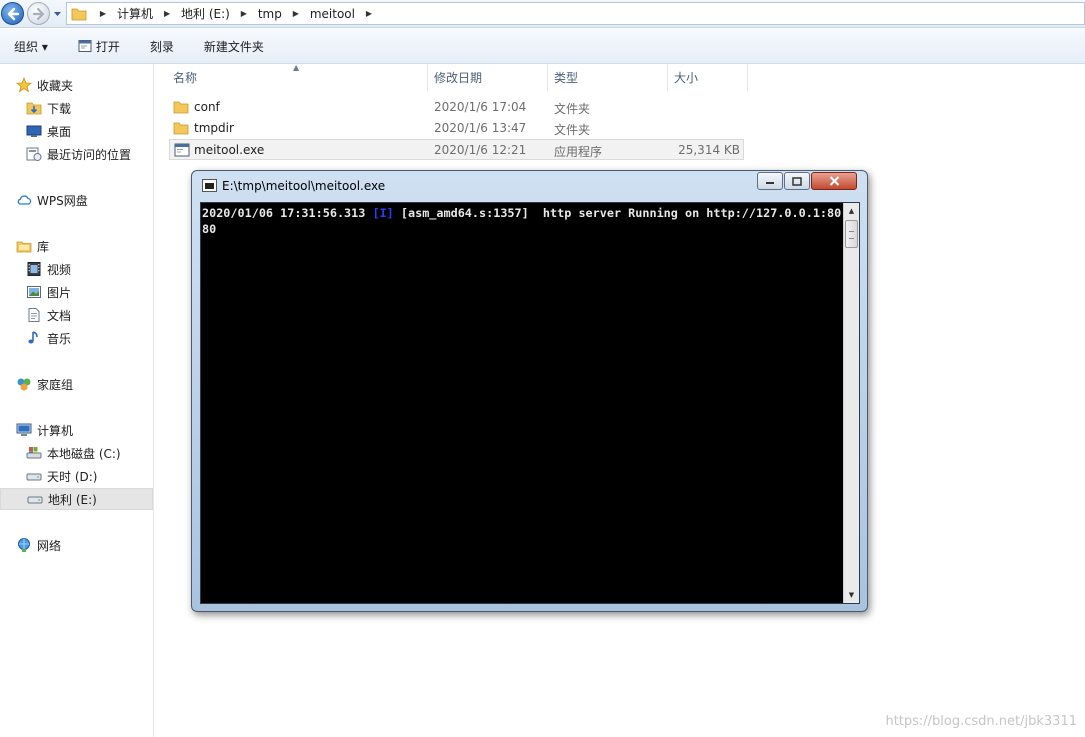 This screenshot has width=1085, height=737. I want to click on sidebar-item-network: 网络, so click(76, 545).